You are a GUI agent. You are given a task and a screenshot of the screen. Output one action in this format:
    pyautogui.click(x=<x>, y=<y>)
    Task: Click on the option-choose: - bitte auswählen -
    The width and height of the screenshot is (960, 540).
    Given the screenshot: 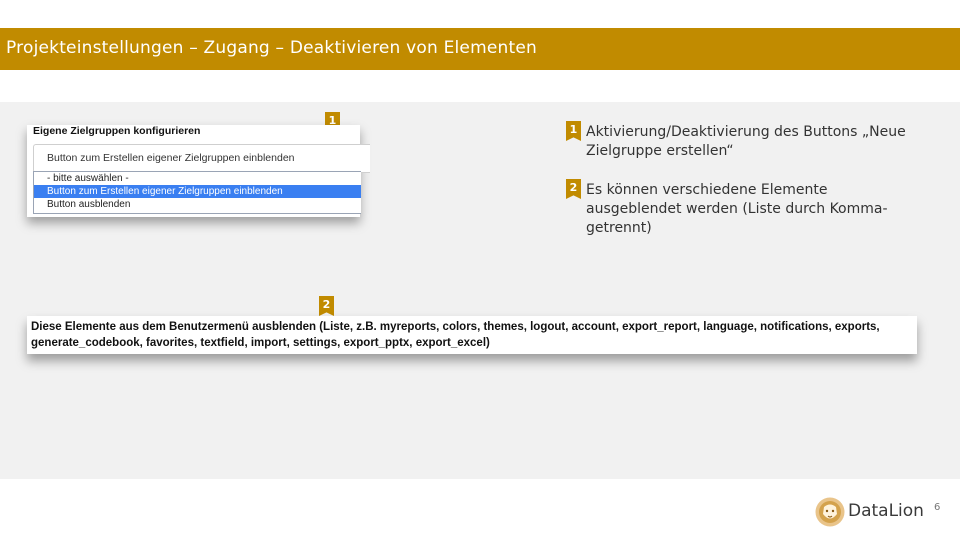 What is the action you would take?
    pyautogui.click(x=197, y=178)
    